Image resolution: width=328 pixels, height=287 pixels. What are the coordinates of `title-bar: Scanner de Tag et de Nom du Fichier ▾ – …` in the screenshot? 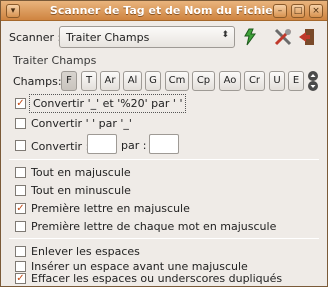 It's located at (164, 11).